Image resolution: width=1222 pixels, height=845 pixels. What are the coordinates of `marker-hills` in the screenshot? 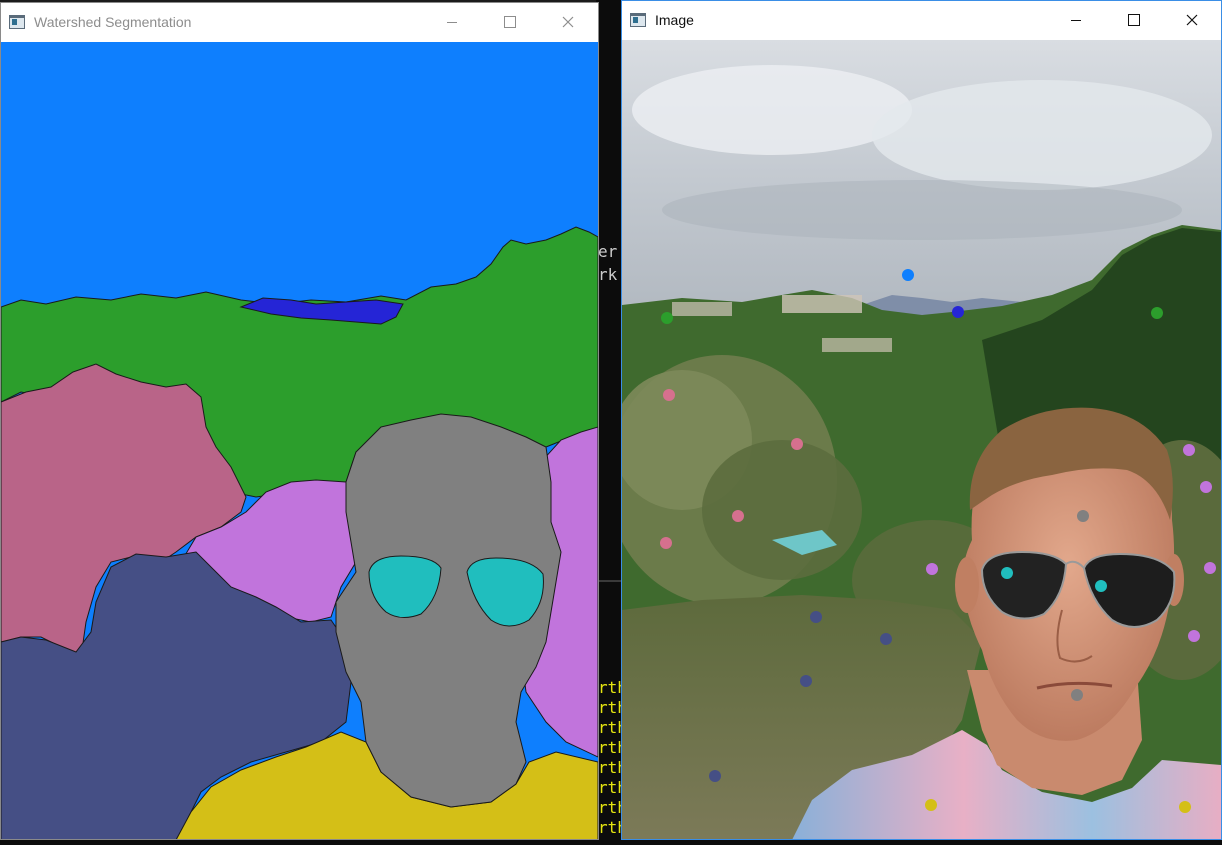 It's located at (958, 312).